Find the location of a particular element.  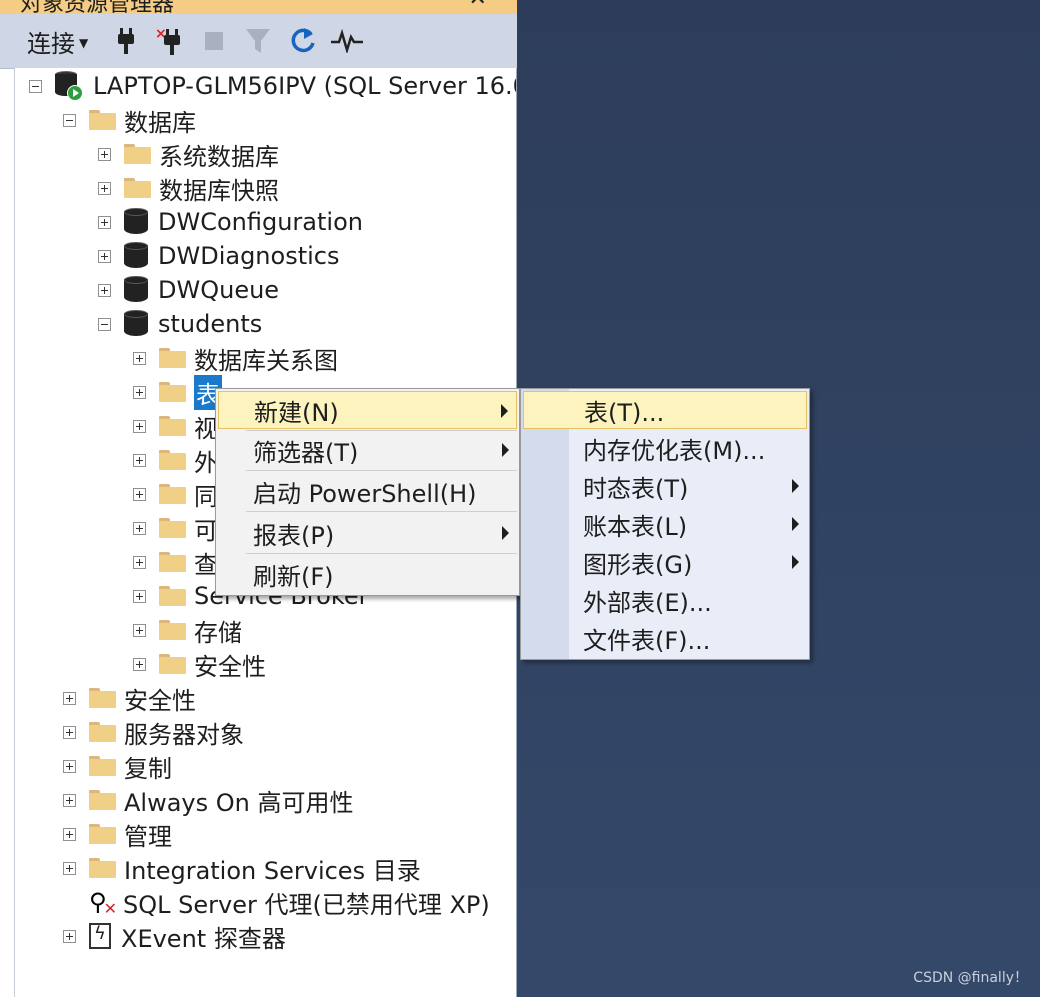

tree-node-students: students is located at coordinates (180, 324).